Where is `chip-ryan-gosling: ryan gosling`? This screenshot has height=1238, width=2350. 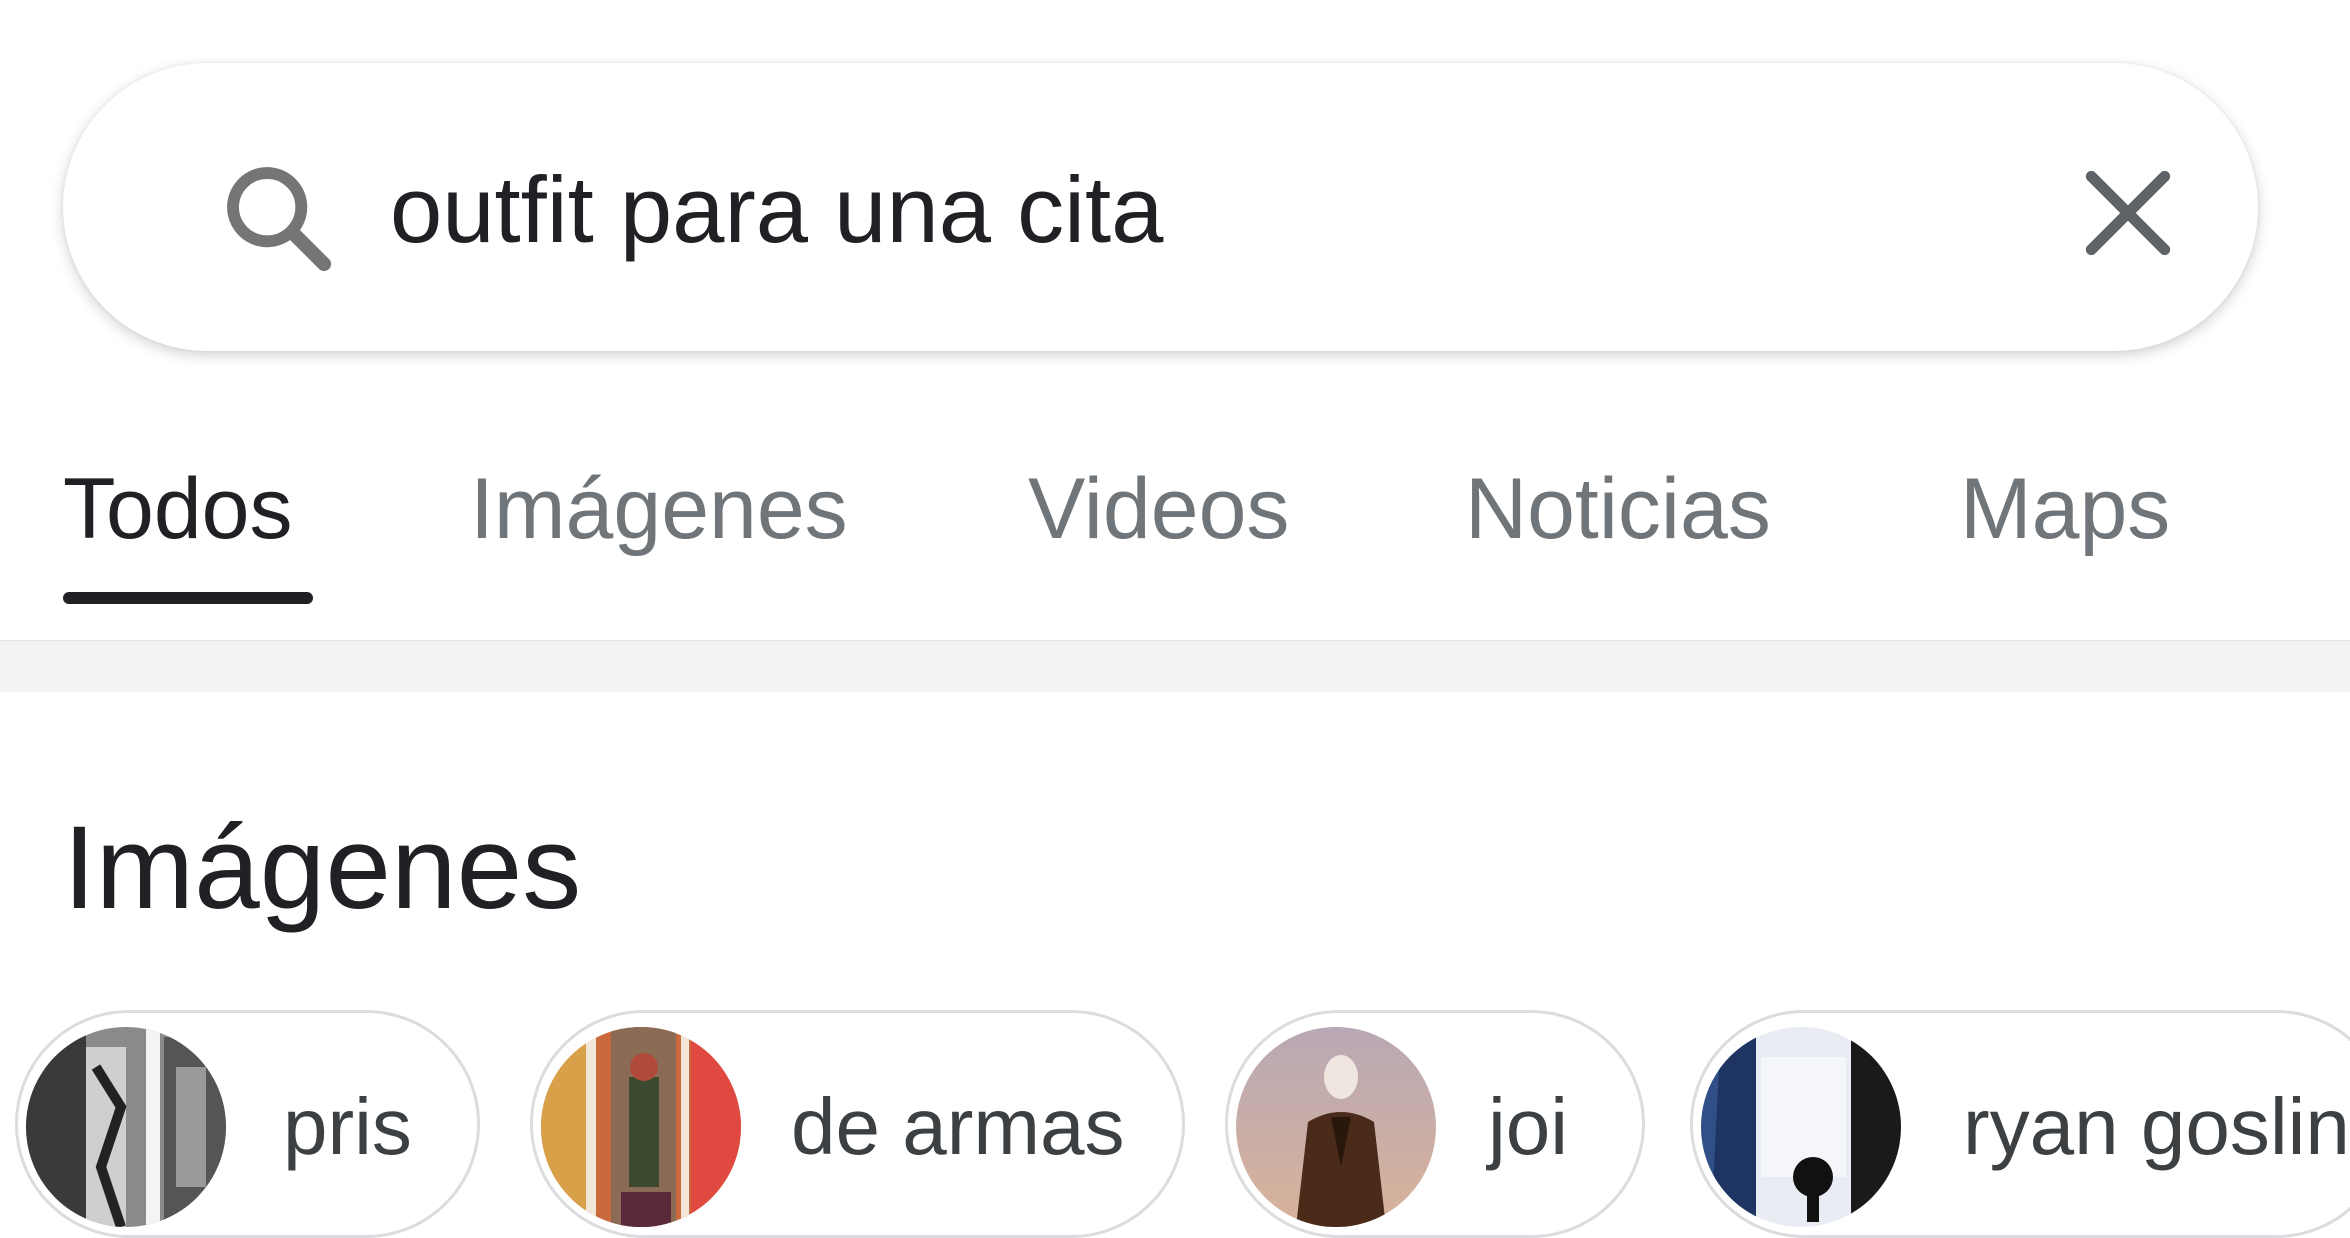
chip-ryan-gosling: ryan gosling is located at coordinates (2020, 1124).